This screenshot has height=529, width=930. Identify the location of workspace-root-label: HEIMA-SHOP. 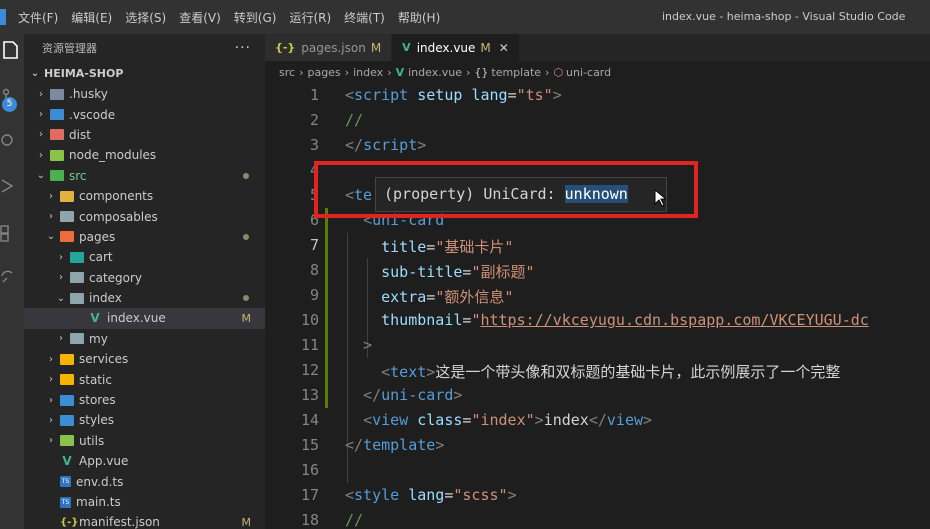
(84, 73).